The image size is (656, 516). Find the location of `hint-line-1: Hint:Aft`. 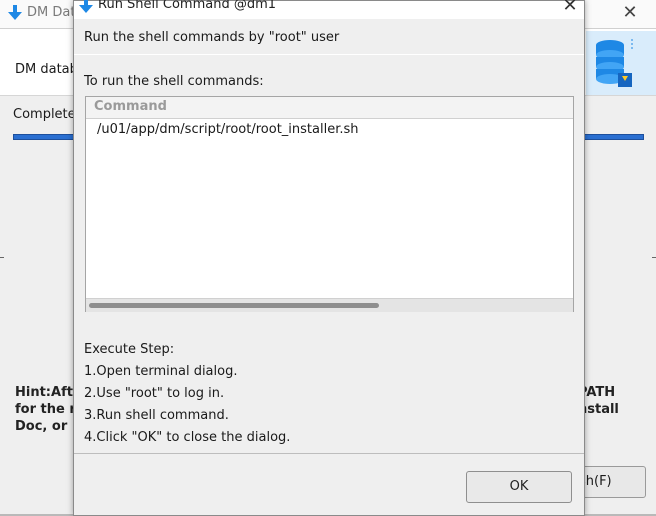

hint-line-1: Hint:Aft is located at coordinates (44, 392).